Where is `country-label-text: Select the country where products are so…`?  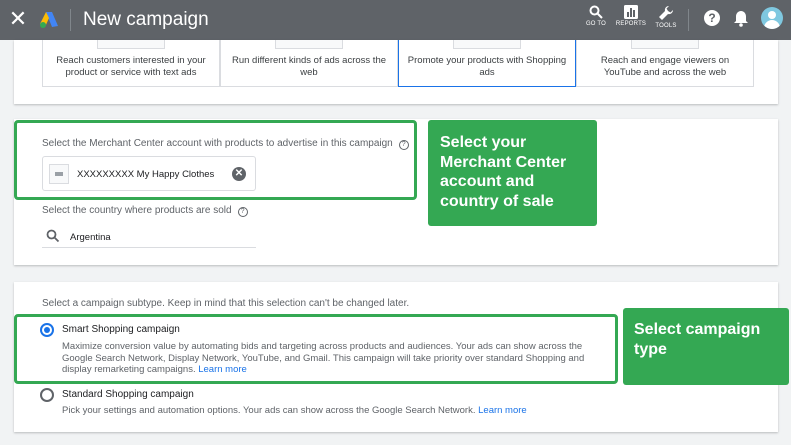 country-label-text: Select the country where products are so… is located at coordinates (137, 210).